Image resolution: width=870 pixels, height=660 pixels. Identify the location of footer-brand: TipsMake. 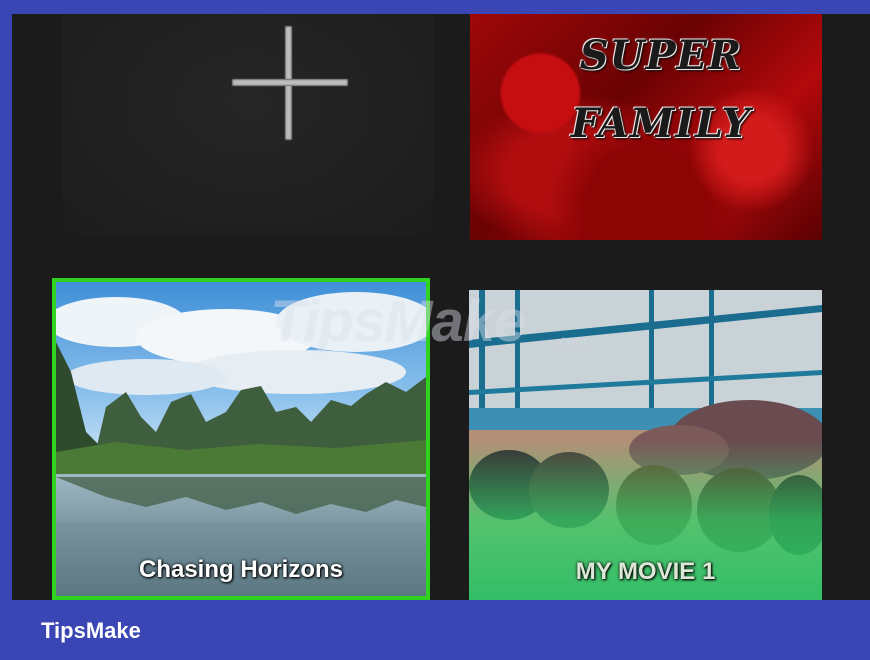
(91, 630).